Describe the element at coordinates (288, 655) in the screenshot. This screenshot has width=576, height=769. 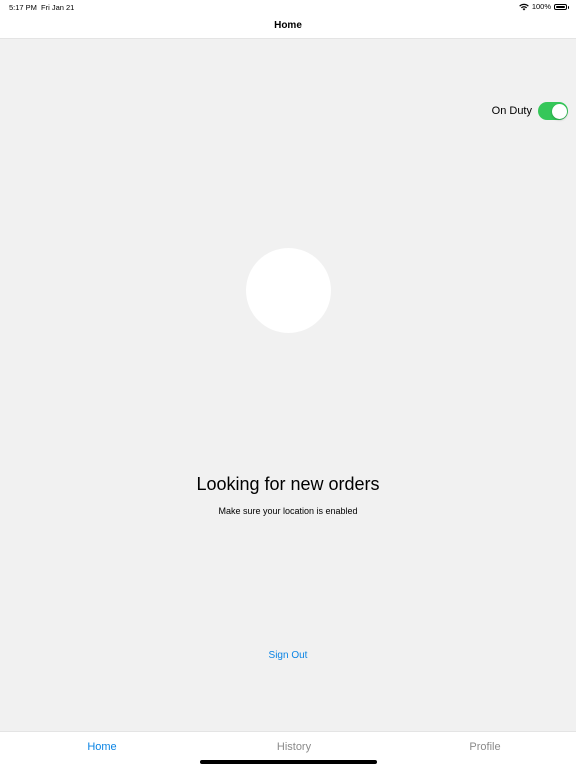
I see `sign-out-button: Sign Out` at that location.